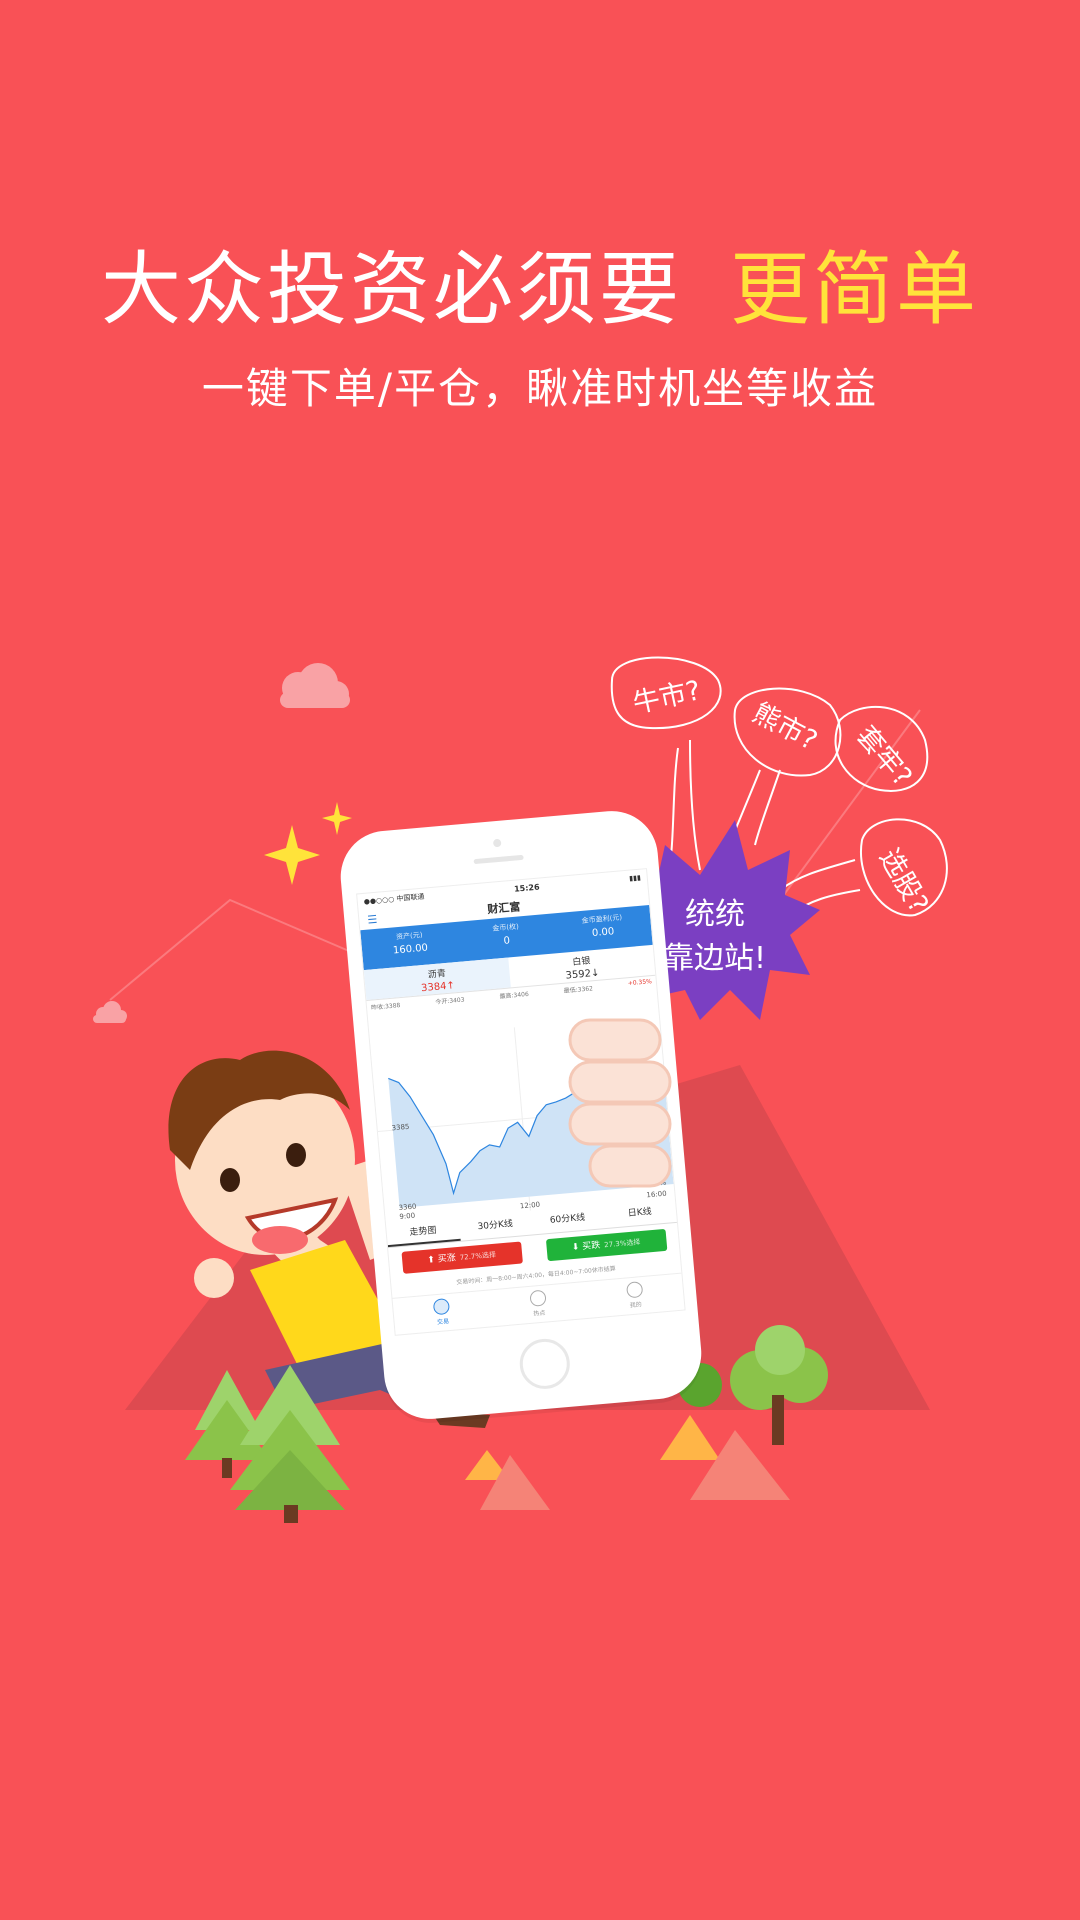 This screenshot has height=1920, width=1080. What do you see at coordinates (526, 888) in the screenshot?
I see `status-time: 15:26` at bounding box center [526, 888].